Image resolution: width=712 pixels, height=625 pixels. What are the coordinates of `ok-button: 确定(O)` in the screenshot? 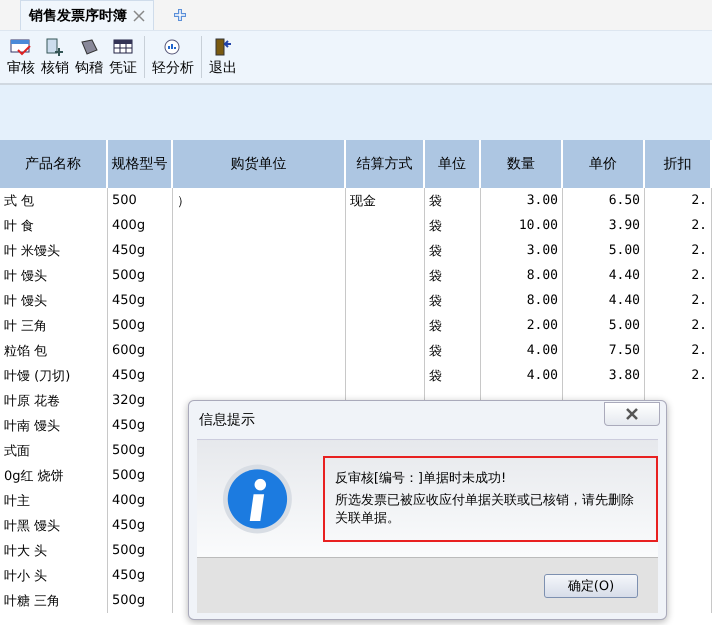 It's located at (591, 586).